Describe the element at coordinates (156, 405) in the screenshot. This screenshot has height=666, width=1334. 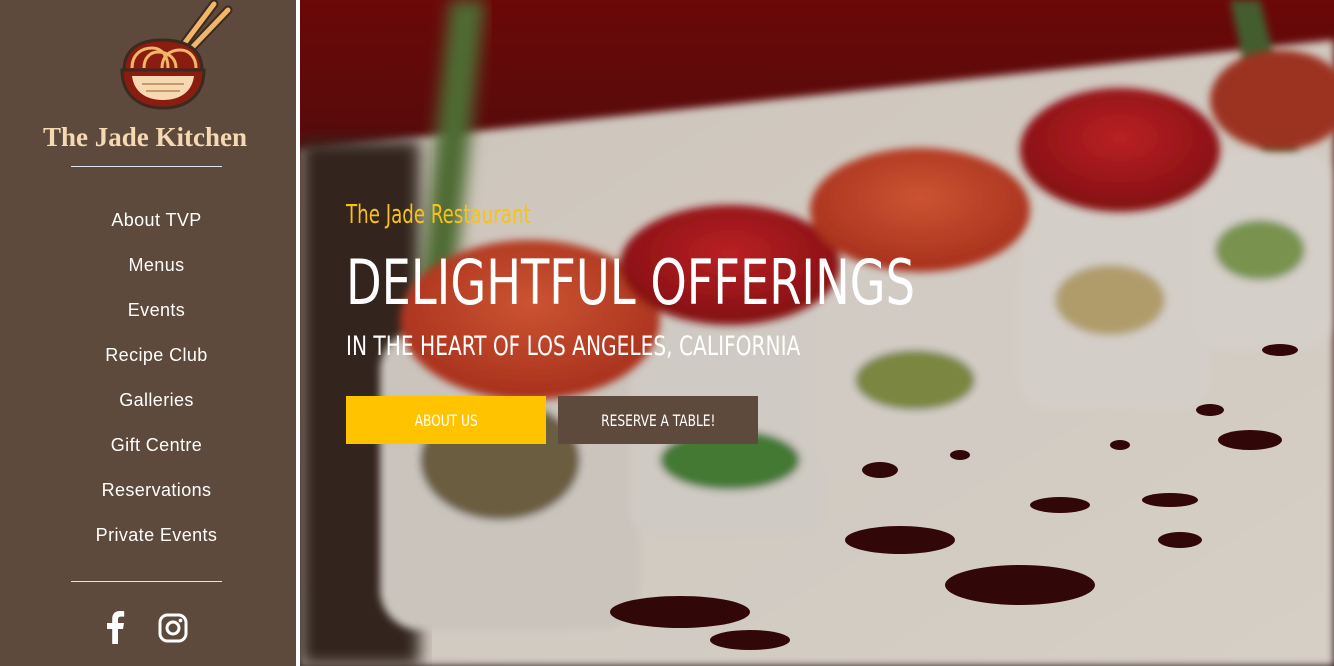
I see `nav-item-galleries: Galleries` at that location.